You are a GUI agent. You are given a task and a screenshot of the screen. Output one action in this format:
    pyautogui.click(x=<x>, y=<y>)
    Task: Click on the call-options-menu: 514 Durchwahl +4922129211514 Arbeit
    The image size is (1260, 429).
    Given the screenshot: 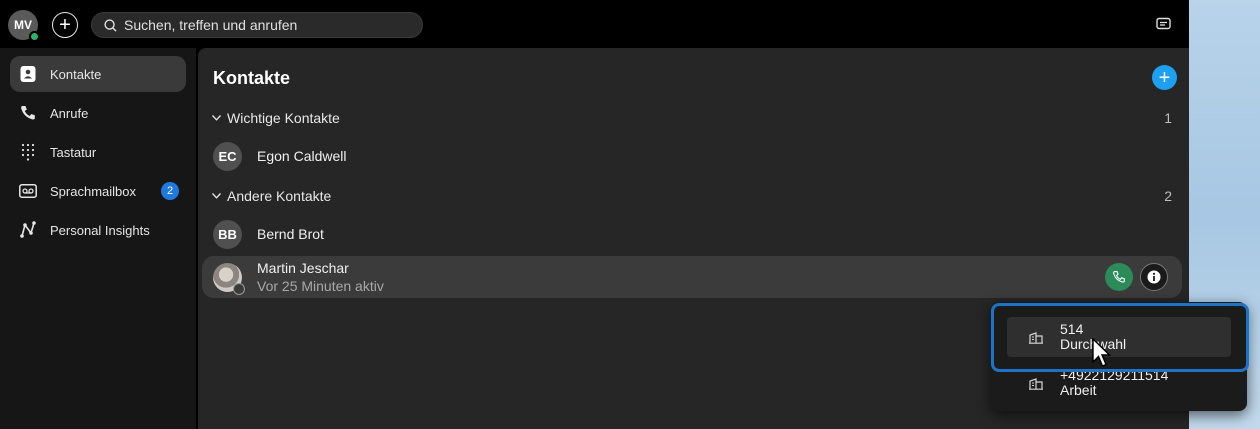 What is the action you would take?
    pyautogui.click(x=1119, y=356)
    